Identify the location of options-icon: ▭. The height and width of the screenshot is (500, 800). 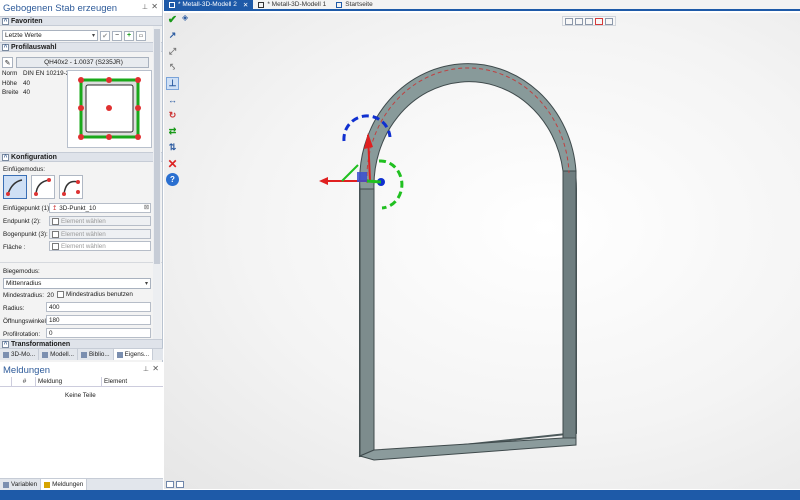
(141, 35).